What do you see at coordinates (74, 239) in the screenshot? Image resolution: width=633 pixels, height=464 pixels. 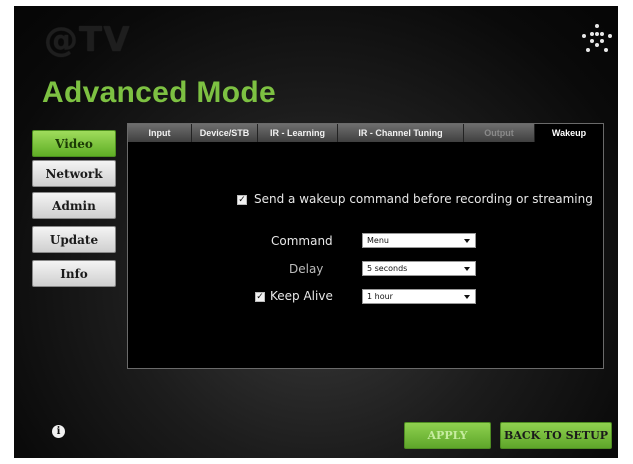 I see `sidebar-item-update: Update` at bounding box center [74, 239].